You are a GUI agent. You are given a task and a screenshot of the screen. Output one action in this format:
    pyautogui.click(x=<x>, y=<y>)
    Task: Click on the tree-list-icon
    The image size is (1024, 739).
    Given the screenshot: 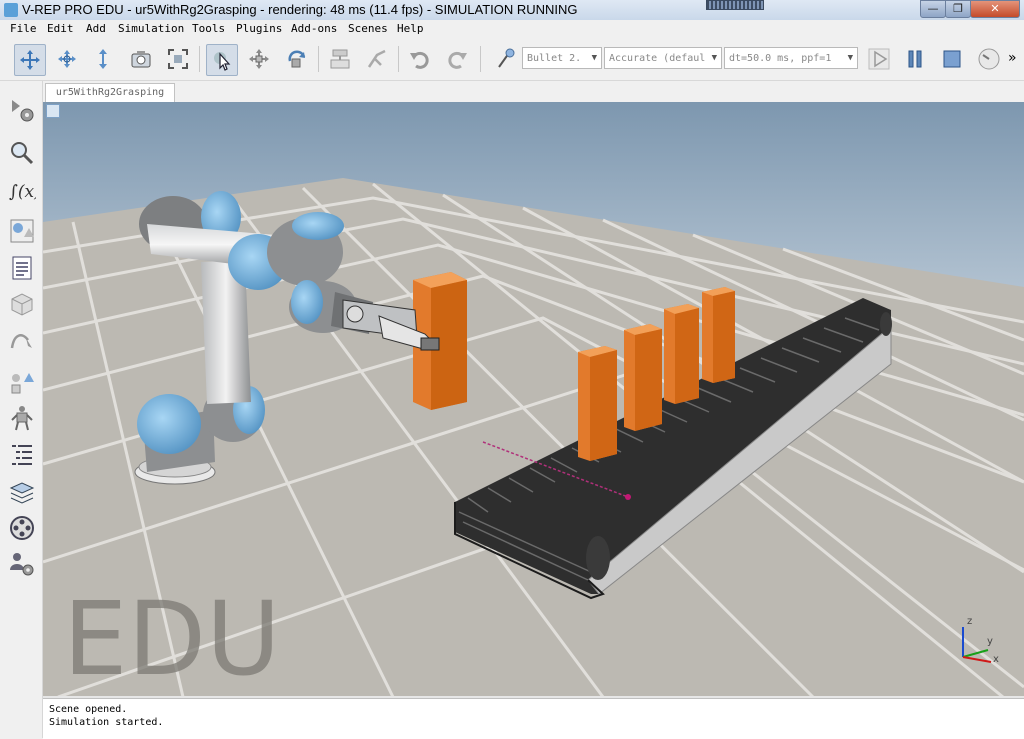 What is the action you would take?
    pyautogui.click(x=22, y=455)
    